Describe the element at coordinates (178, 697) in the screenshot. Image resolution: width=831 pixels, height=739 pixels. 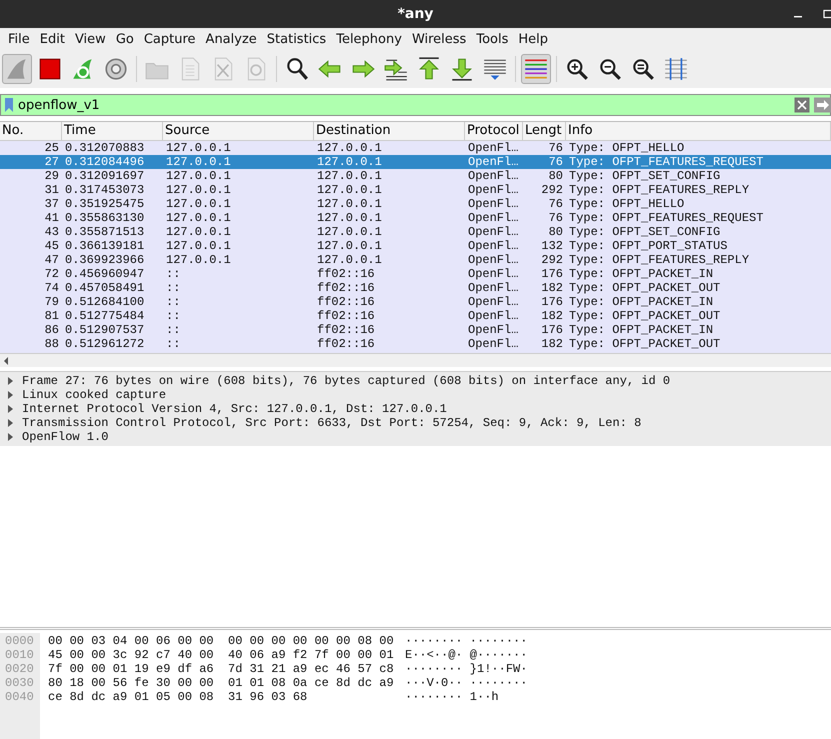
I see `hex-bytes: ce 8d dc a9 01 05 00 08 31 96 03 68` at that location.